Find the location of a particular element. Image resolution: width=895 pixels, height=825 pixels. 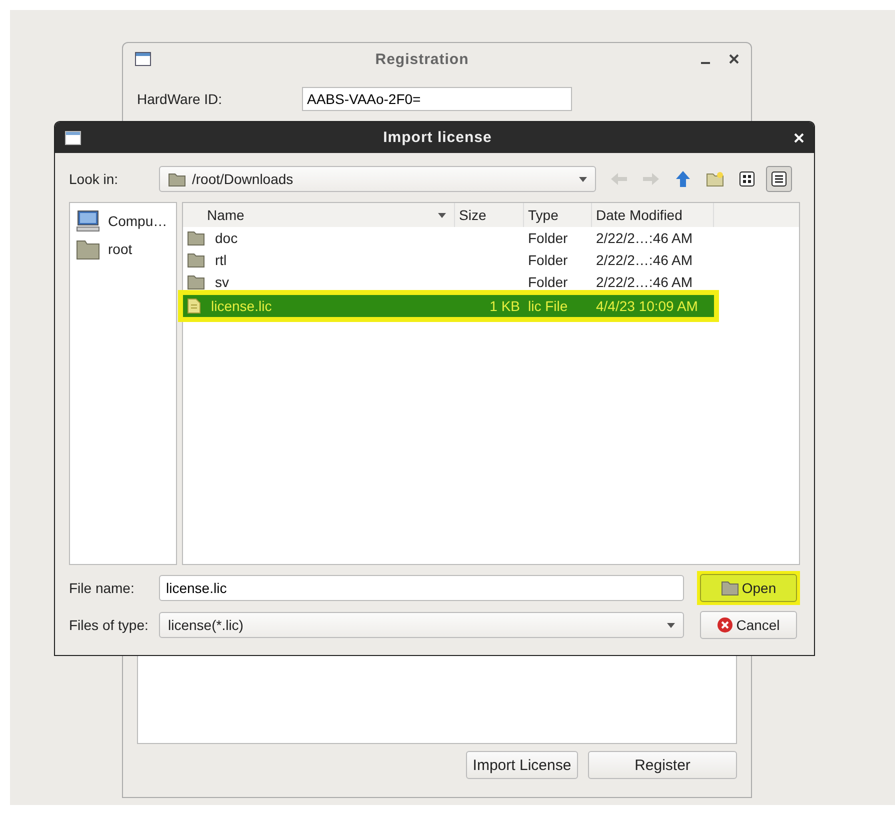

file-row: sv Folder 2/22/2…:46 AM is located at coordinates (491, 282).